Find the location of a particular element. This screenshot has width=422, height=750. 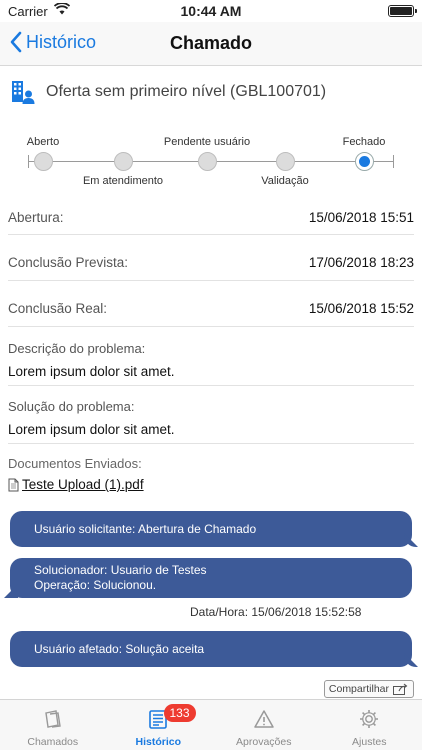

status-bar: Carrier 10:44 AM is located at coordinates (211, 11).